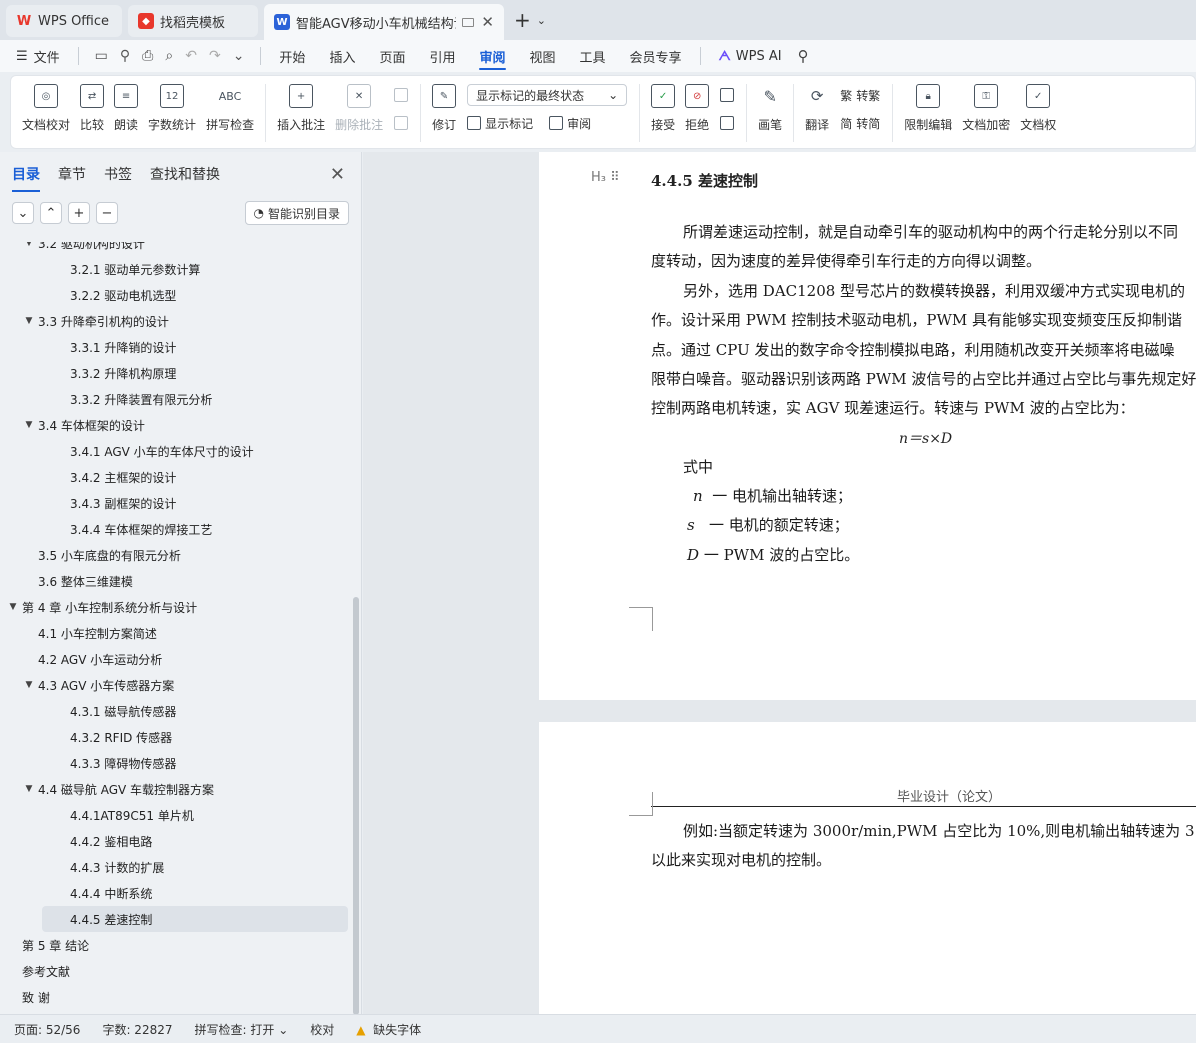  What do you see at coordinates (401, 123) in the screenshot?
I see `next-comment-icon` at bounding box center [401, 123].